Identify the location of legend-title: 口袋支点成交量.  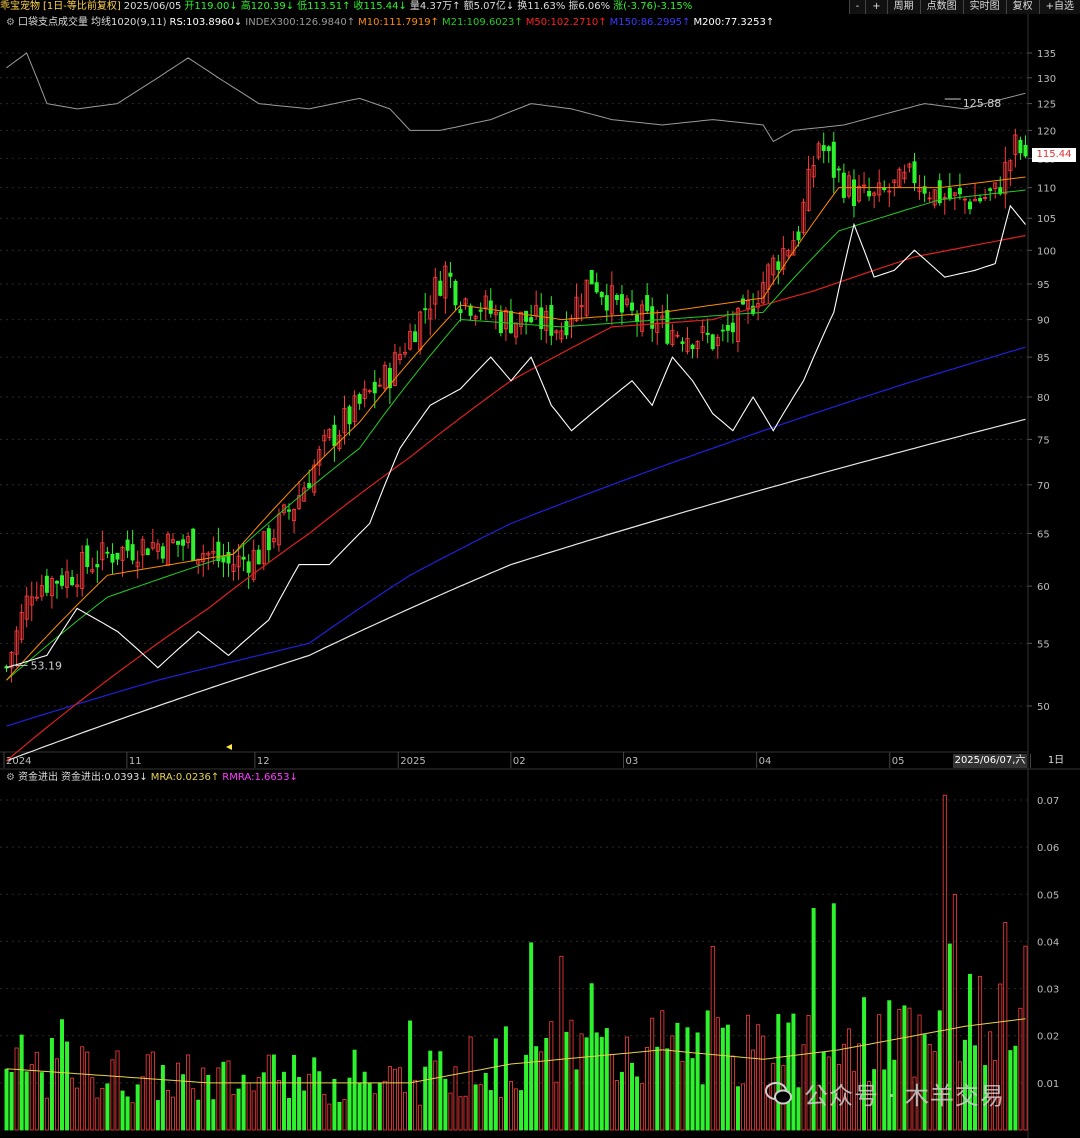
(52, 22).